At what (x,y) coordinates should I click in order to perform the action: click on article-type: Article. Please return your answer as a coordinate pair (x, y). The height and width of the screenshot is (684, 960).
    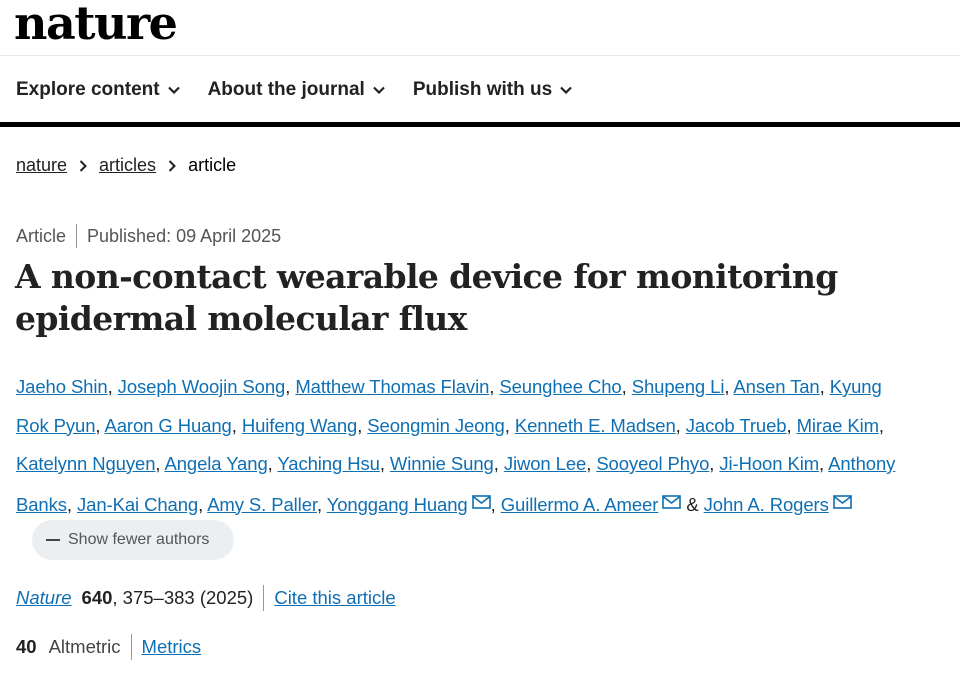
    Looking at the image, I should click on (41, 235).